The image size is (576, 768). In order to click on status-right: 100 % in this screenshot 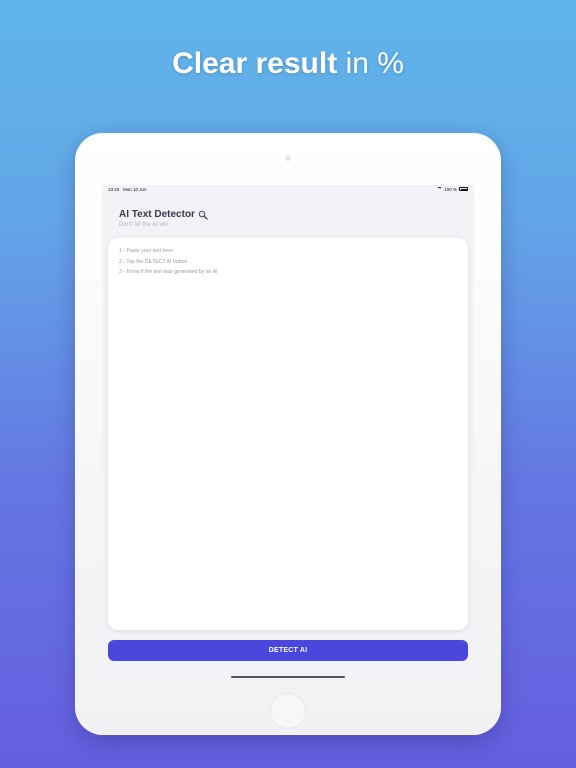, I will do `click(452, 189)`.